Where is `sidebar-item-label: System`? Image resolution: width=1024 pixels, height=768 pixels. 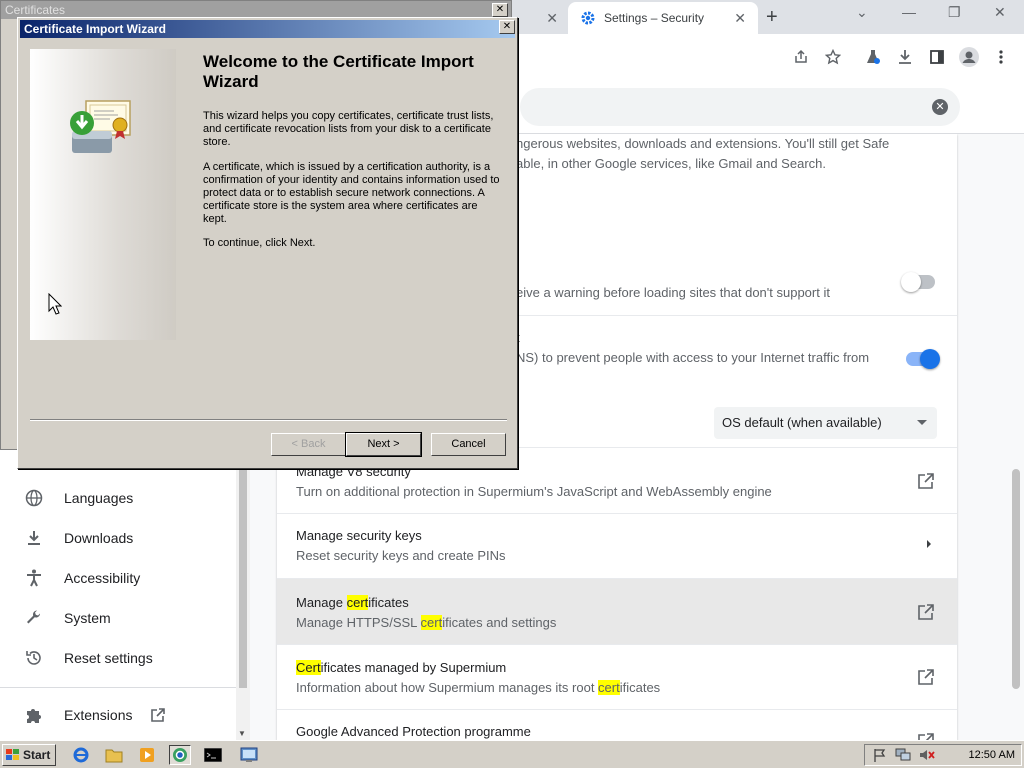
sidebar-item-label: System is located at coordinates (87, 618).